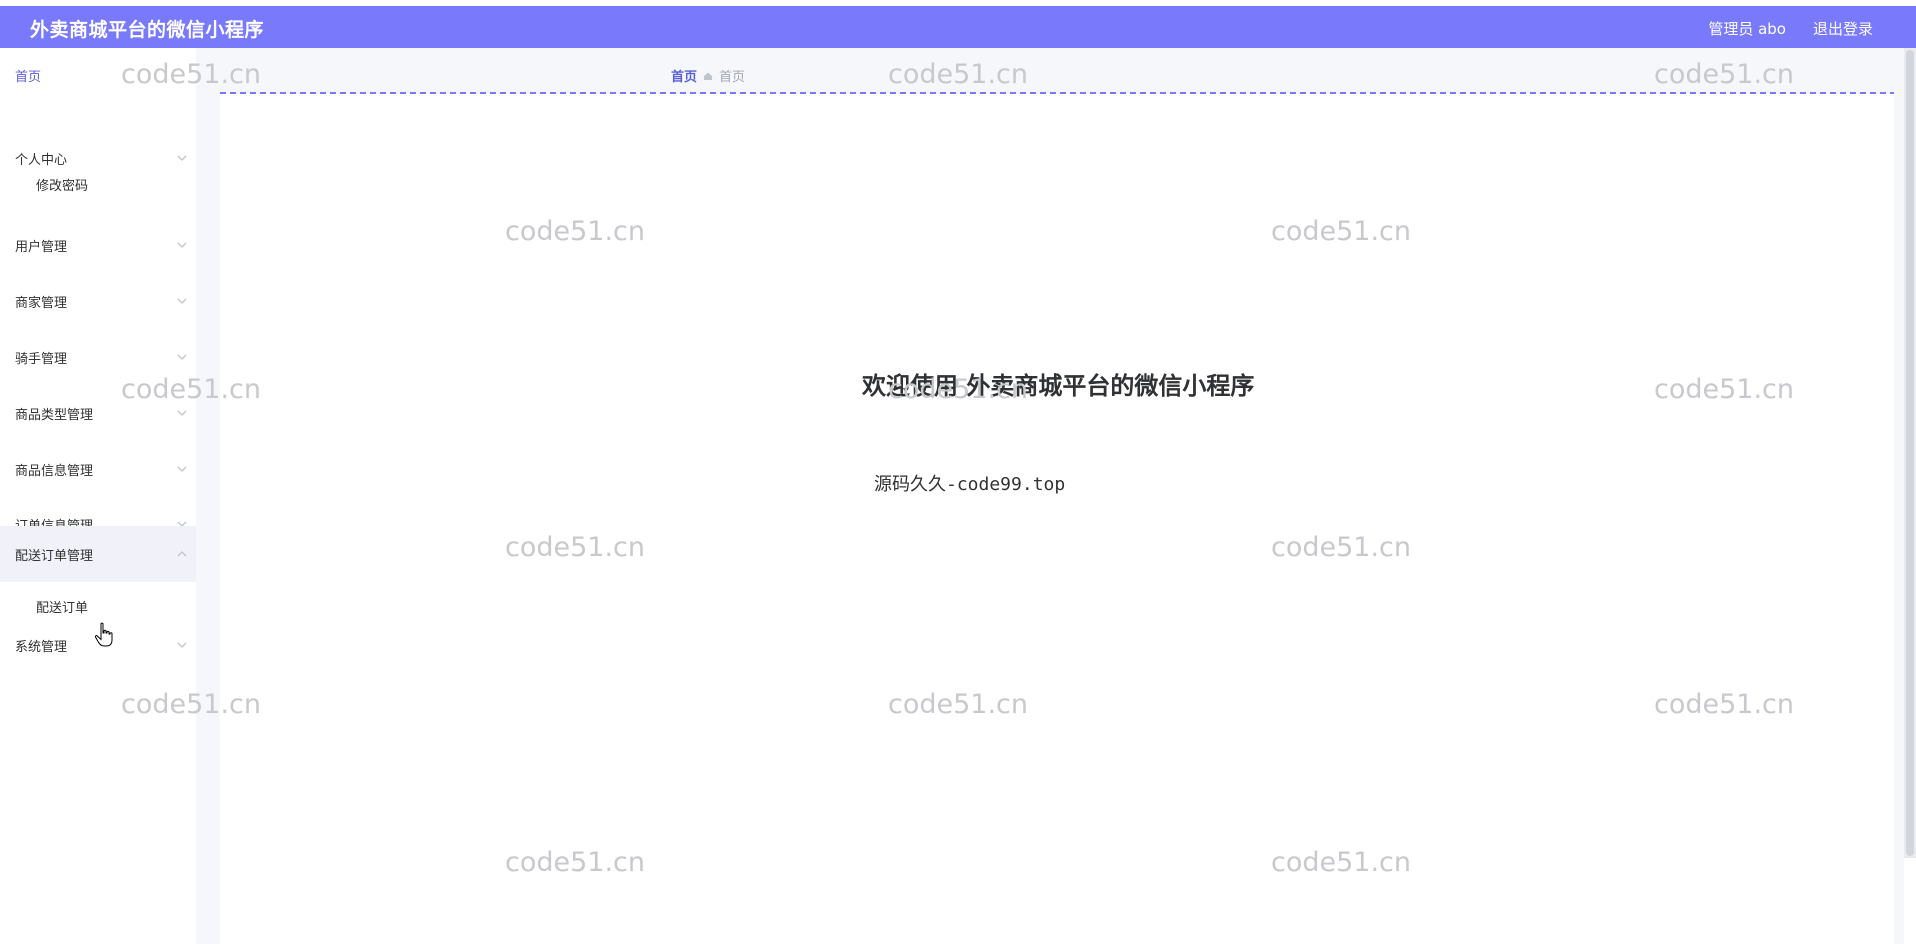 This screenshot has height=944, width=1916. What do you see at coordinates (1058, 71) in the screenshot?
I see `breadcrumb-bar` at bounding box center [1058, 71].